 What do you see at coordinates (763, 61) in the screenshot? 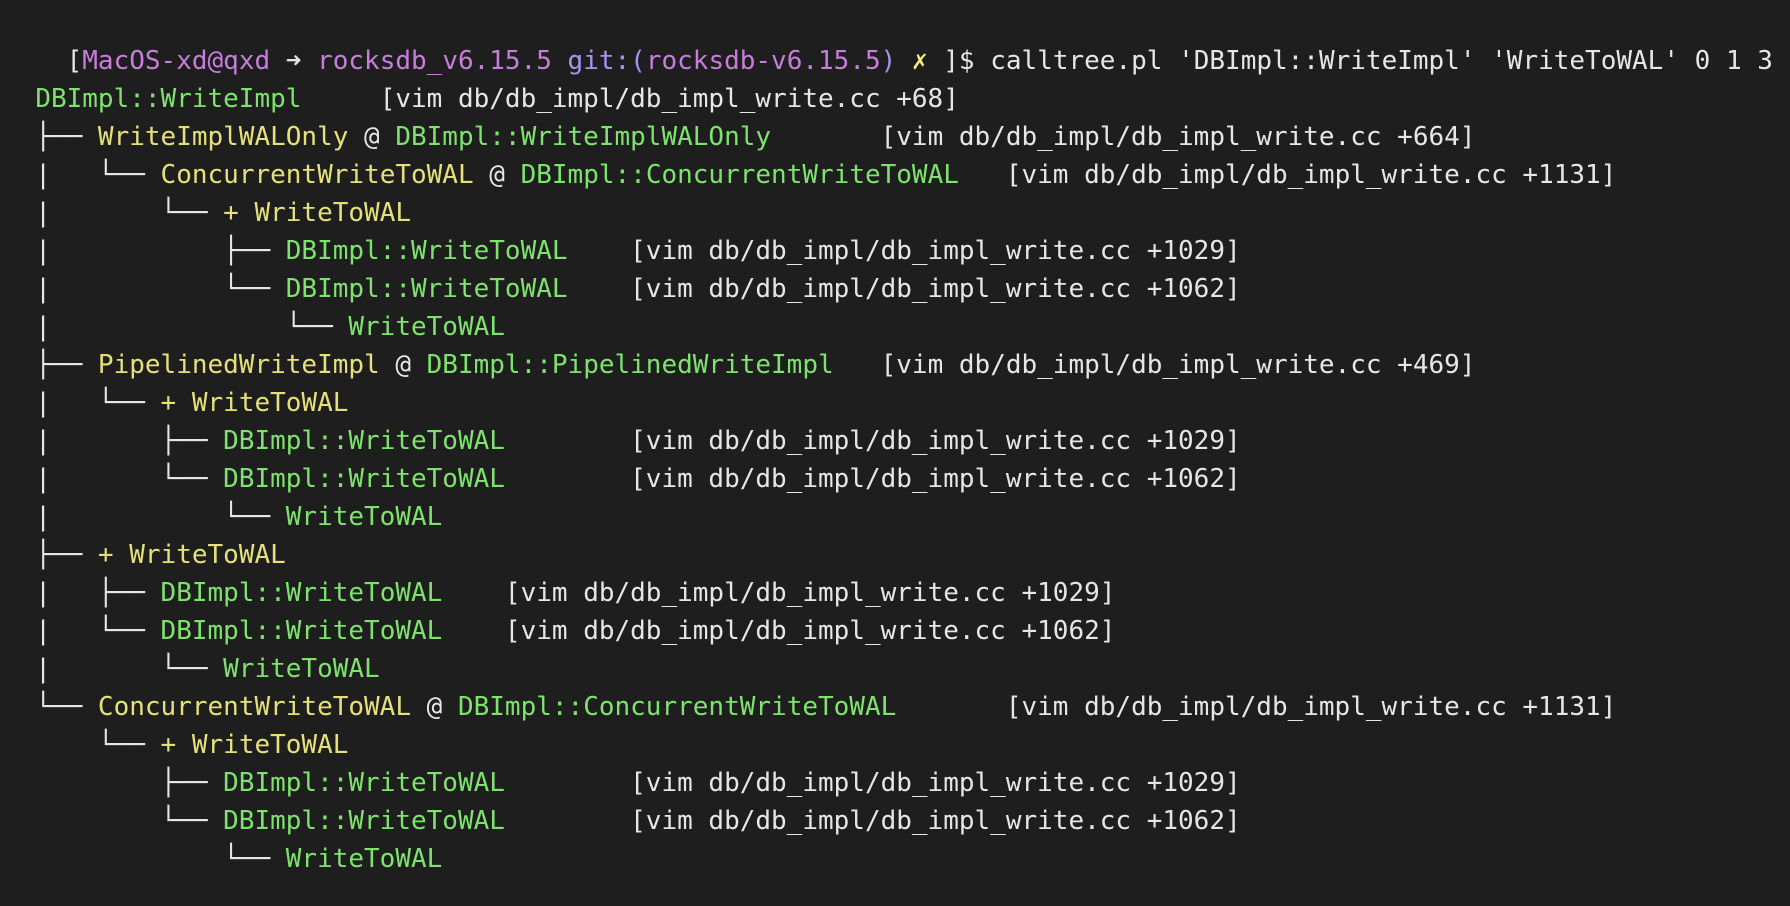
I see `prompt-branch: rocksdb-v6.15.5` at bounding box center [763, 61].